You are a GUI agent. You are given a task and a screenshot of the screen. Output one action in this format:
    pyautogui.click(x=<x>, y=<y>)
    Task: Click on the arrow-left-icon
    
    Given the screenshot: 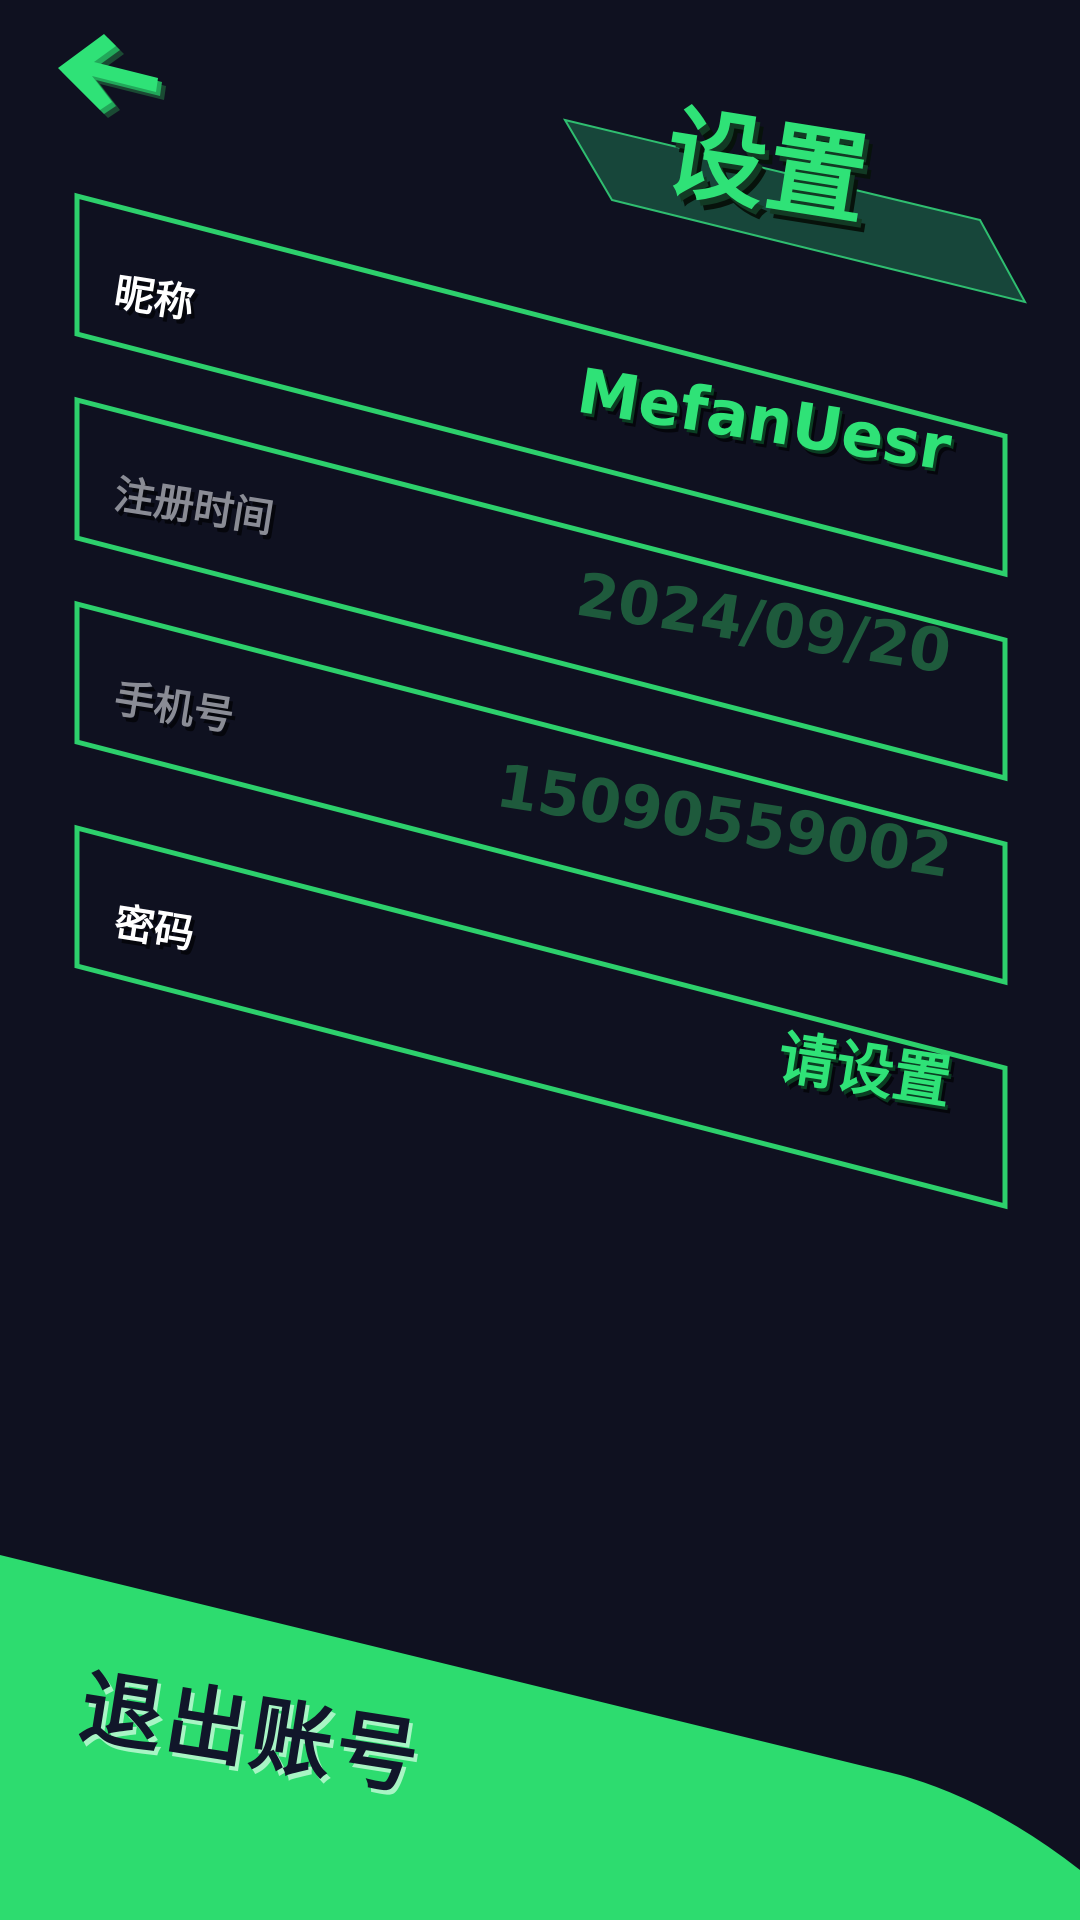 What is the action you would take?
    pyautogui.click(x=112, y=76)
    